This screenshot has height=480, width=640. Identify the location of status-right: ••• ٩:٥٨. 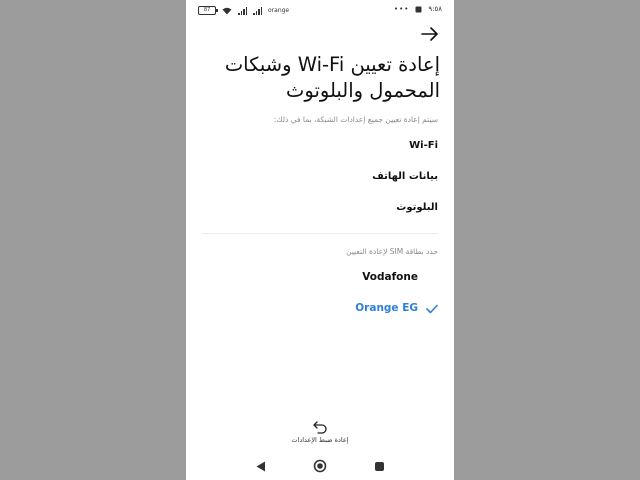
(418, 9).